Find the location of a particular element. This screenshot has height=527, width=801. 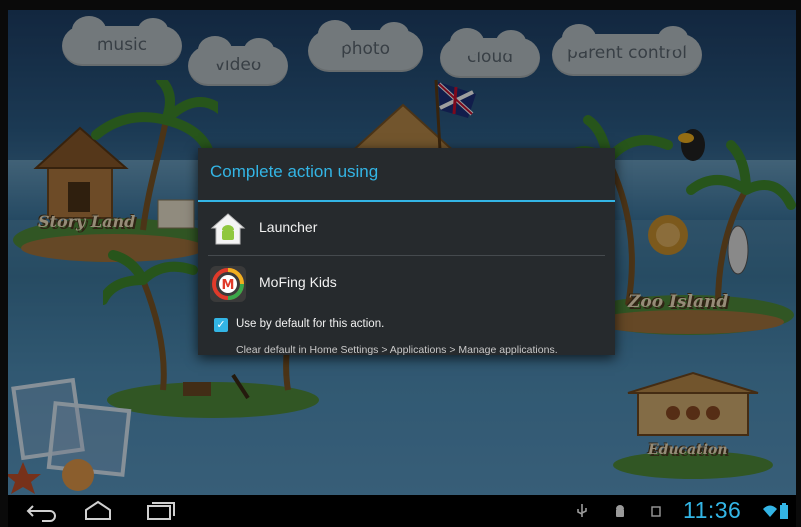

app-option-launcher: Launcher is located at coordinates (406, 228).